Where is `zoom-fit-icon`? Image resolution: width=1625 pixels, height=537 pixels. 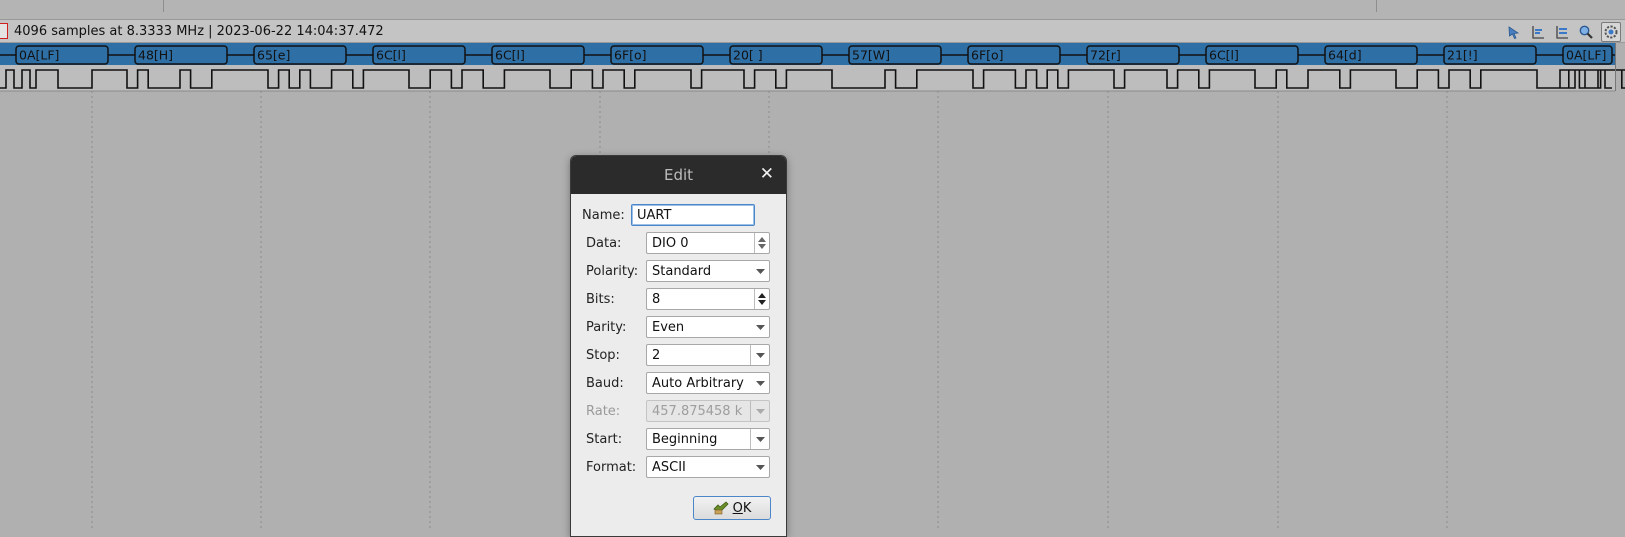
zoom-fit-icon is located at coordinates (1538, 32).